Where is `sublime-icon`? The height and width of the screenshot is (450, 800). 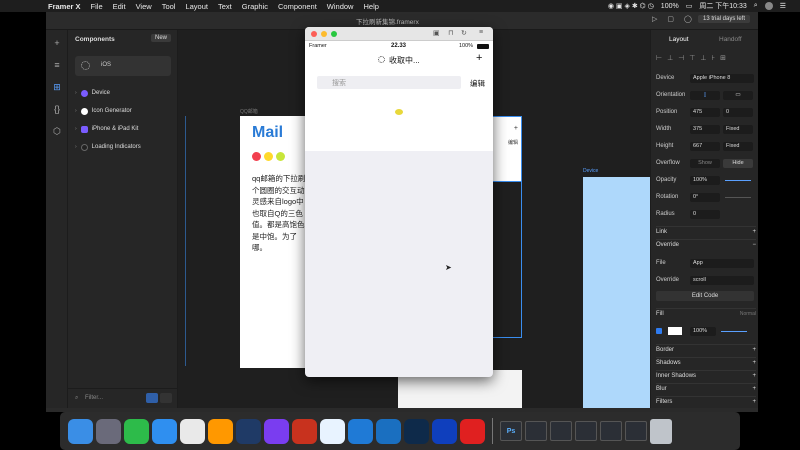
sublime-icon is located at coordinates (220, 431).